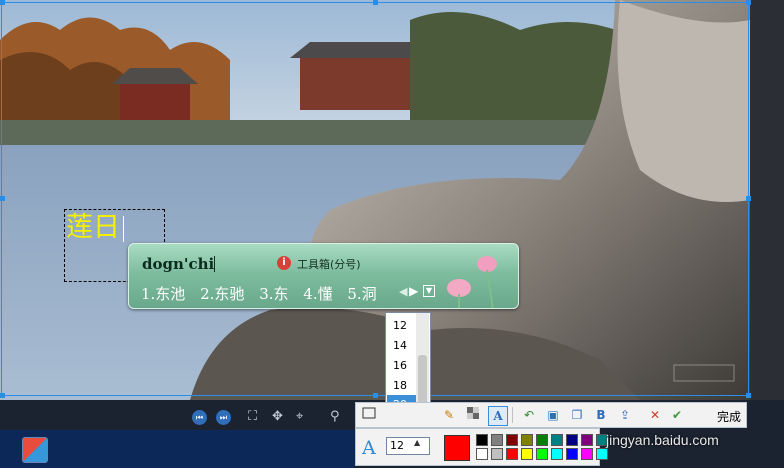 The height and width of the screenshot is (468, 784). What do you see at coordinates (403, 385) in the screenshot?
I see `font-size-option: 18` at bounding box center [403, 385].